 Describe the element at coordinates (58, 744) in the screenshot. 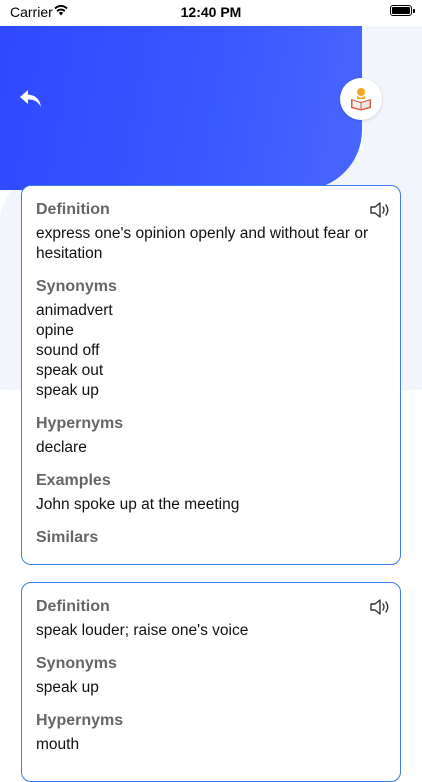

I see `hypernym-item: mouth` at that location.